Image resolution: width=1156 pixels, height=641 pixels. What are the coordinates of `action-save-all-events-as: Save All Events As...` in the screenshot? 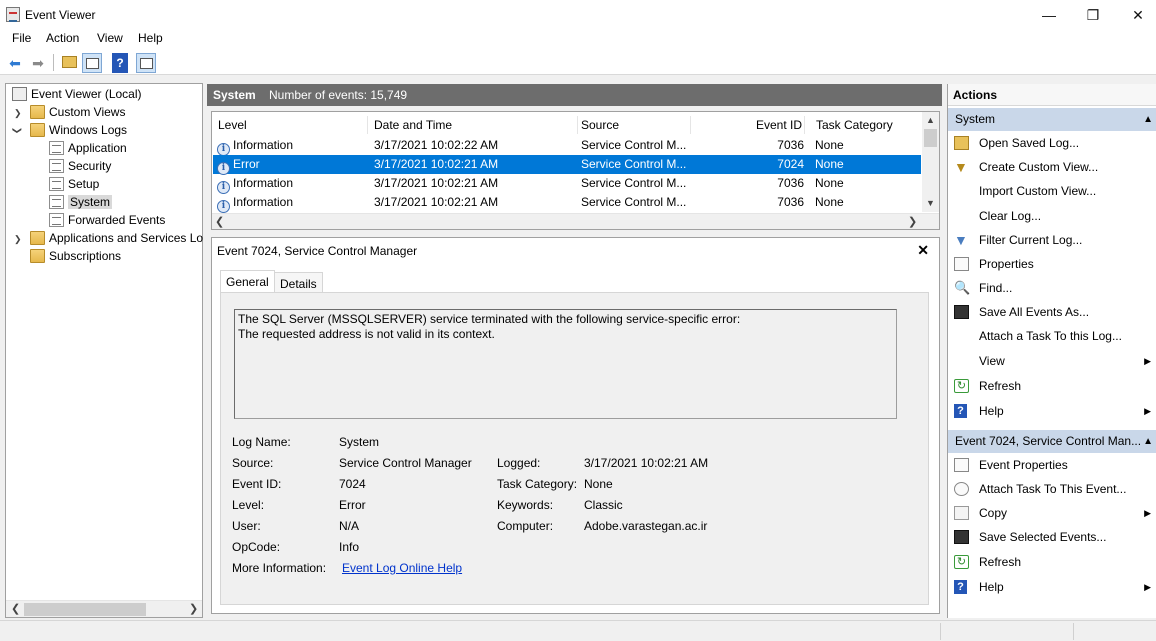 It's located at (1052, 312).